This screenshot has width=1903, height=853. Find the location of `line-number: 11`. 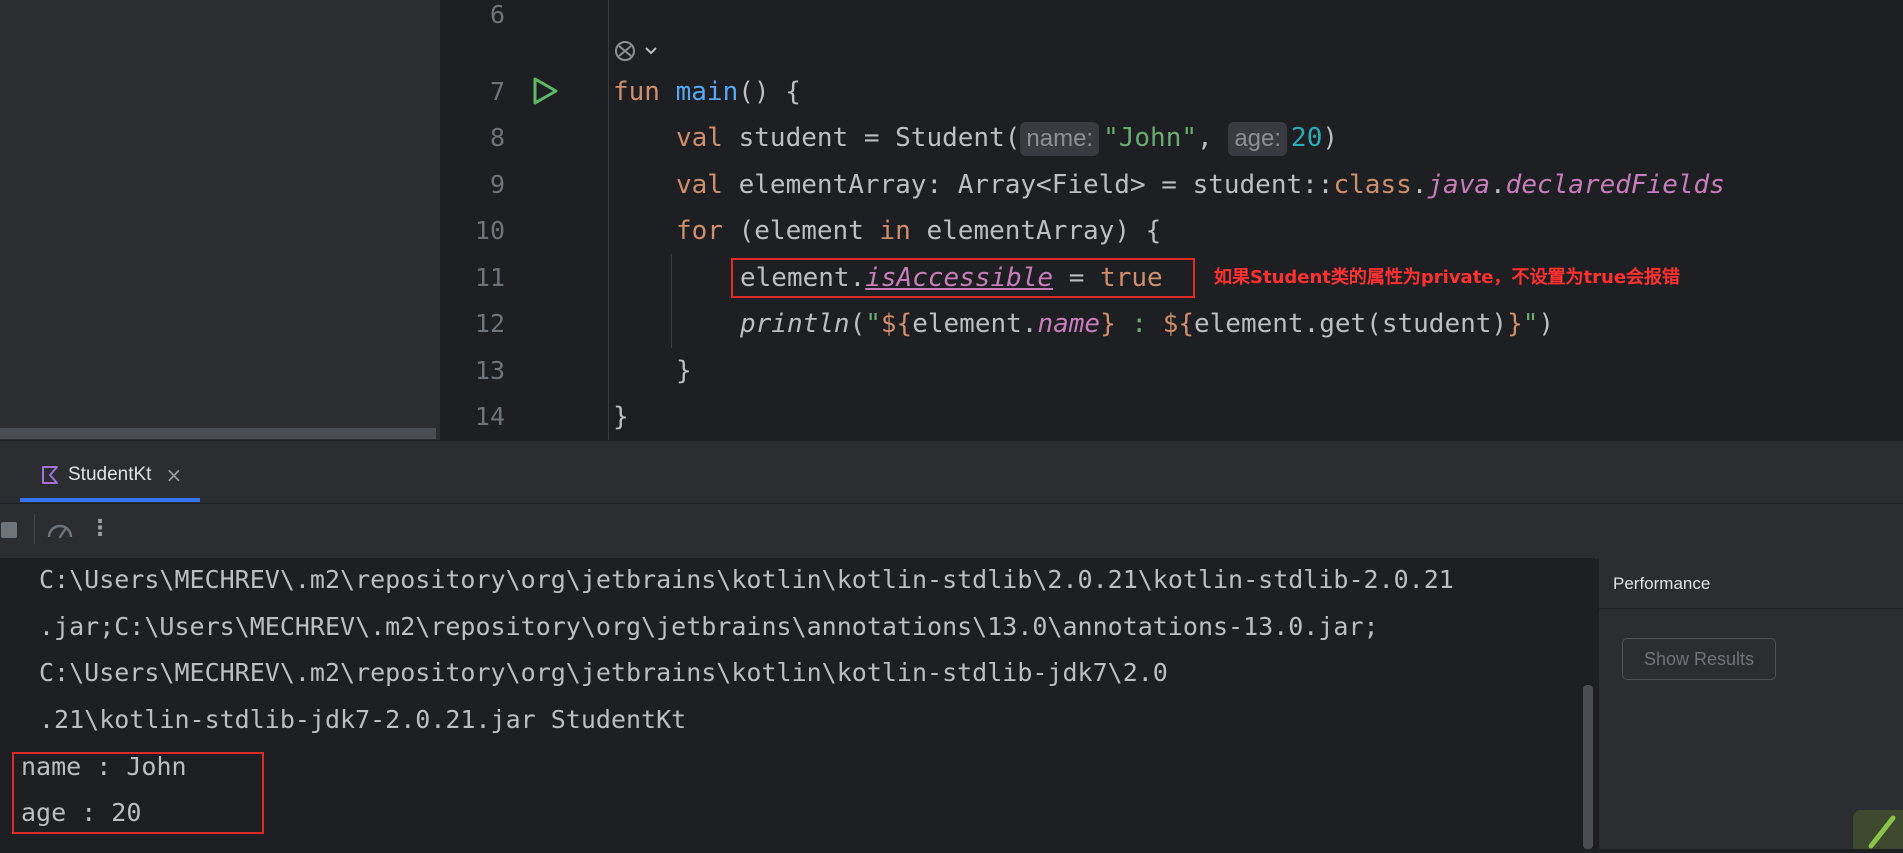

line-number: 11 is located at coordinates (489, 277).